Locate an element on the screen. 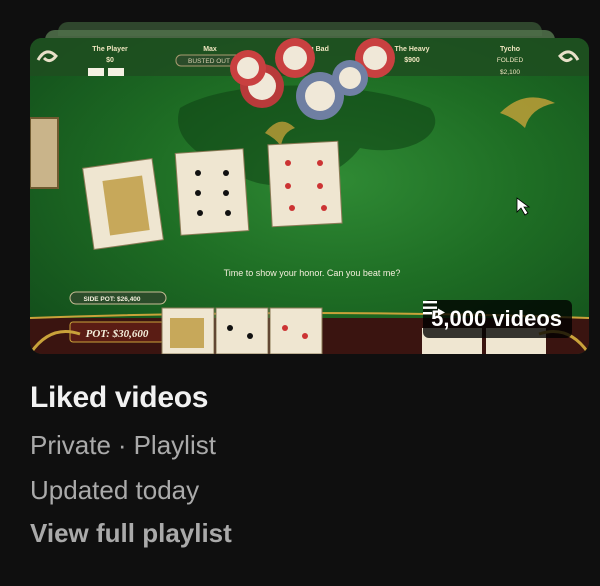 The height and width of the screenshot is (586, 600). card-deck is located at coordinates (44, 153).